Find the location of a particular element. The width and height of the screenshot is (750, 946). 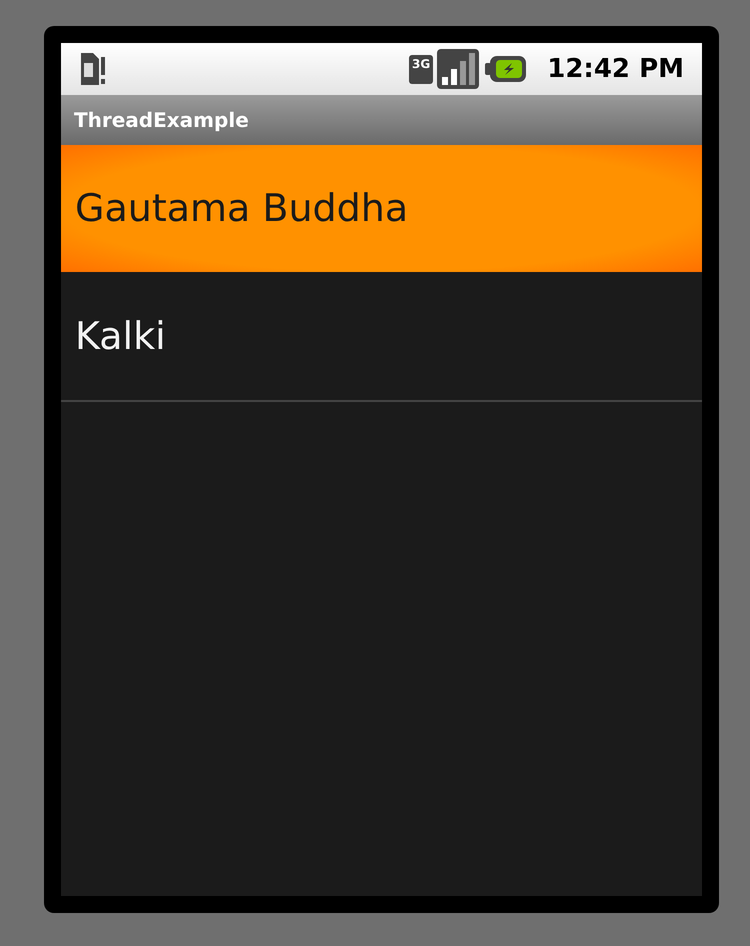

network-type-icon: 3G is located at coordinates (421, 69).